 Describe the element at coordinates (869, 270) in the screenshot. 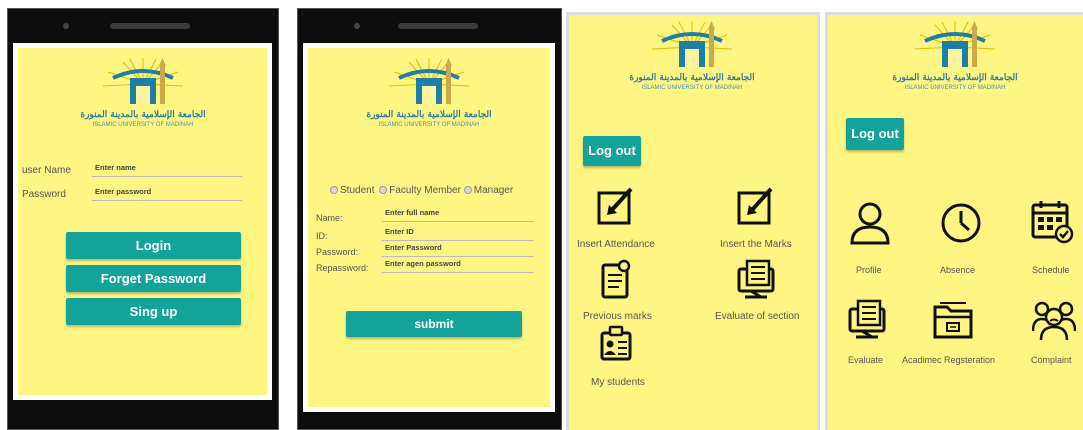

I see `menu-label: Profile` at that location.